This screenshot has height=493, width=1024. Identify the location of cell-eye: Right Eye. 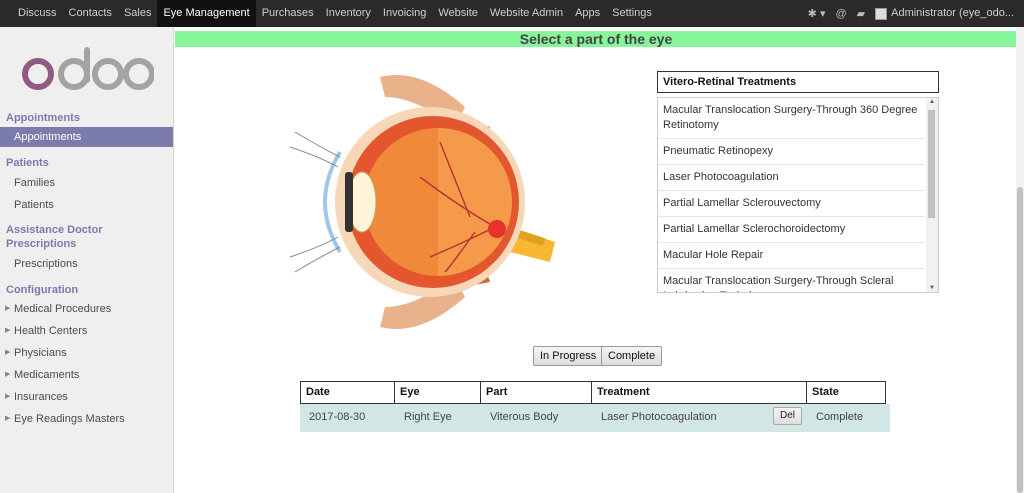
(428, 417).